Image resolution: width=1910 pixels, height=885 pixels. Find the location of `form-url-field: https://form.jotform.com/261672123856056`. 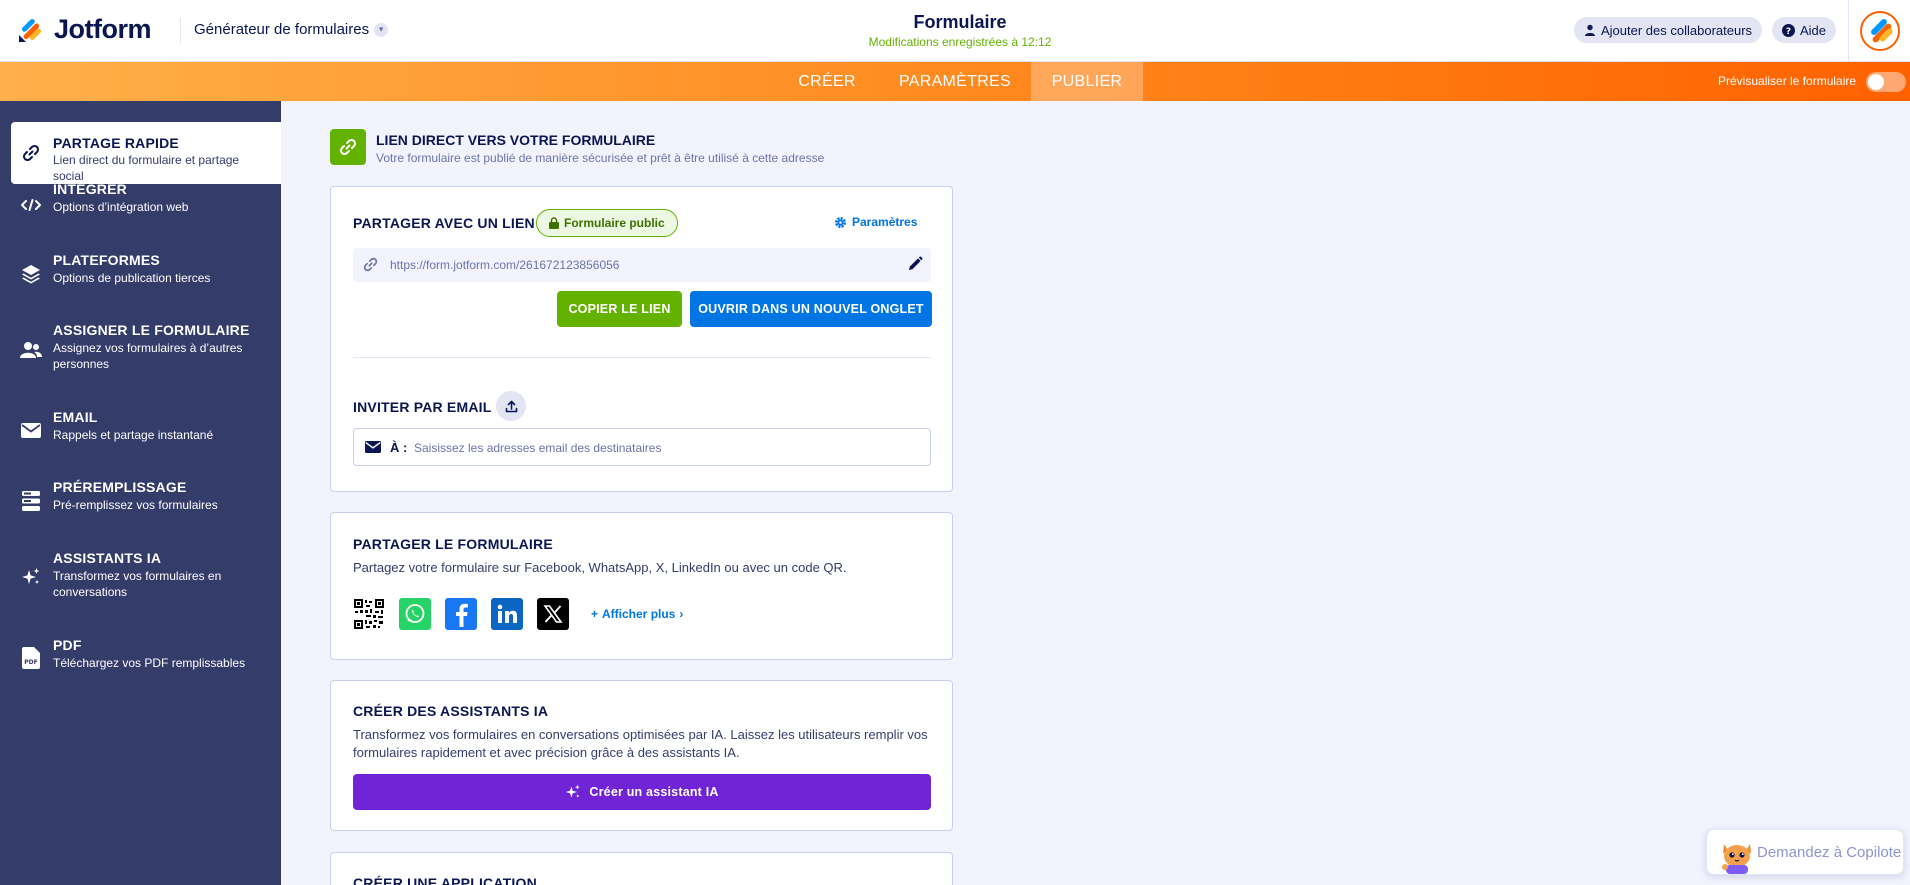

form-url-field: https://form.jotform.com/261672123856056 is located at coordinates (642, 265).